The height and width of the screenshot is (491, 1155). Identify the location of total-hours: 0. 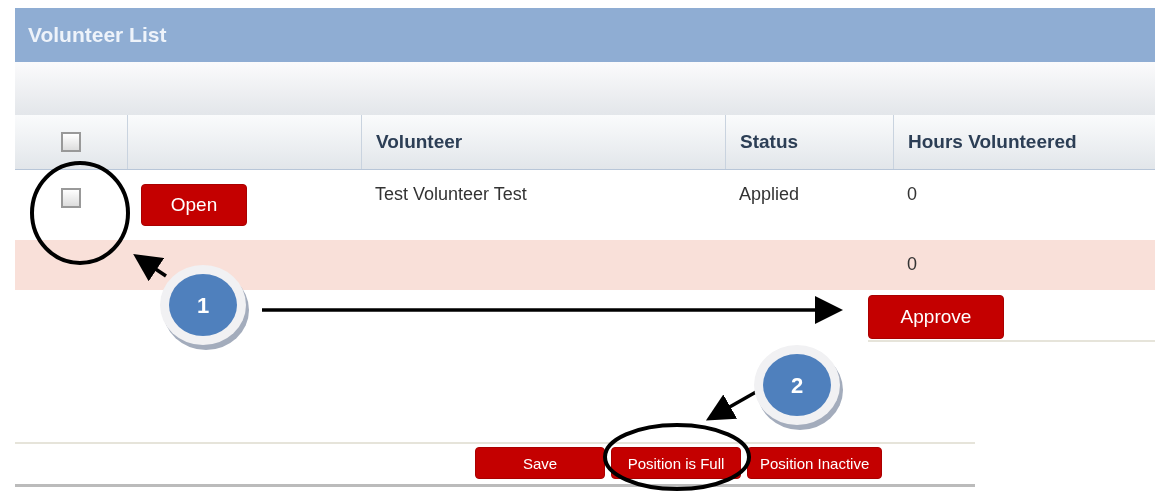
(912, 264).